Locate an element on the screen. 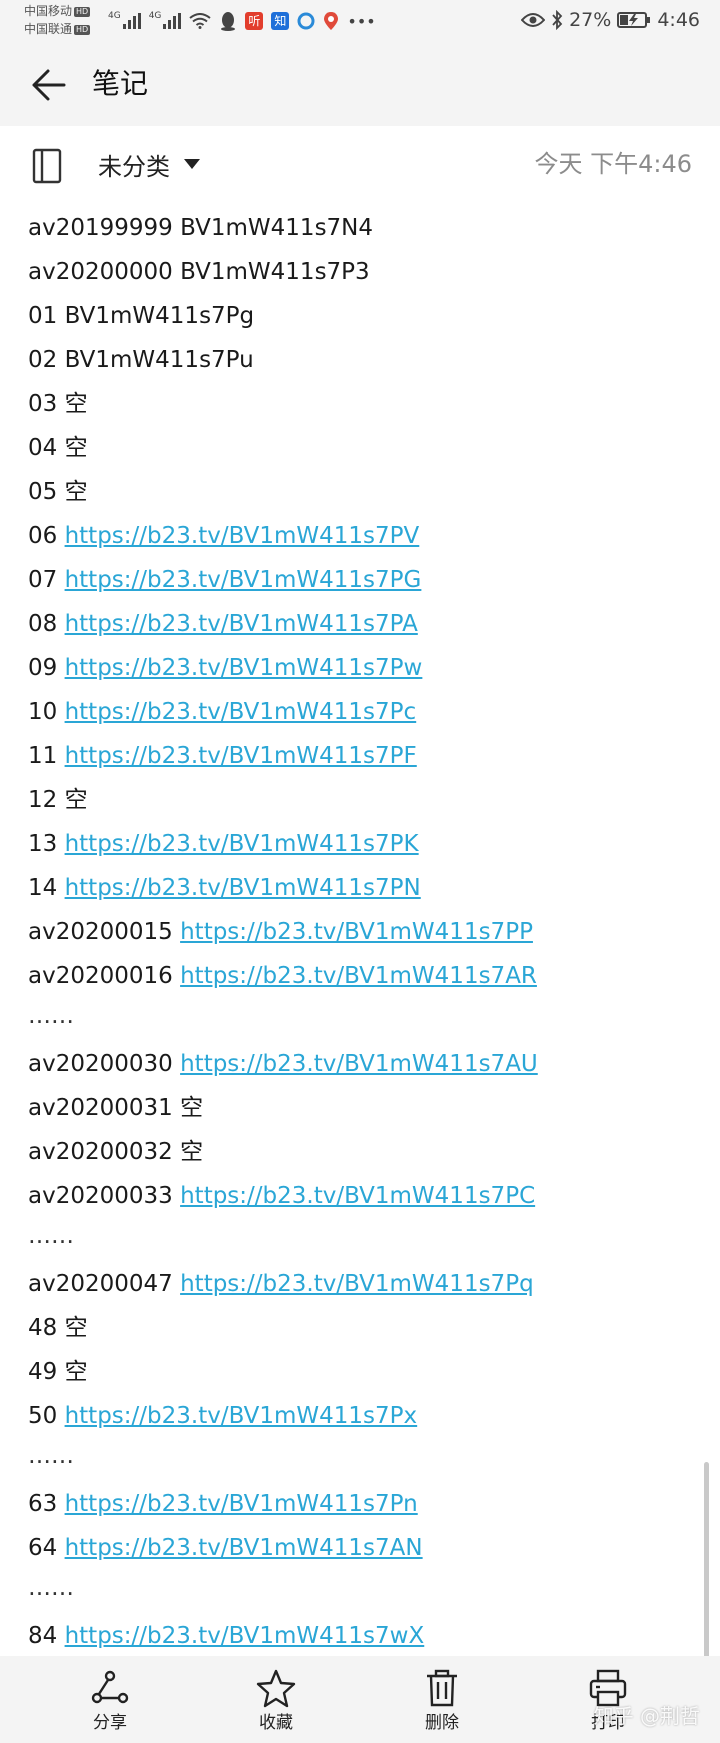 The height and width of the screenshot is (1743, 720). note-link: https://b23.tv/BV1mW411s7PV is located at coordinates (242, 536).